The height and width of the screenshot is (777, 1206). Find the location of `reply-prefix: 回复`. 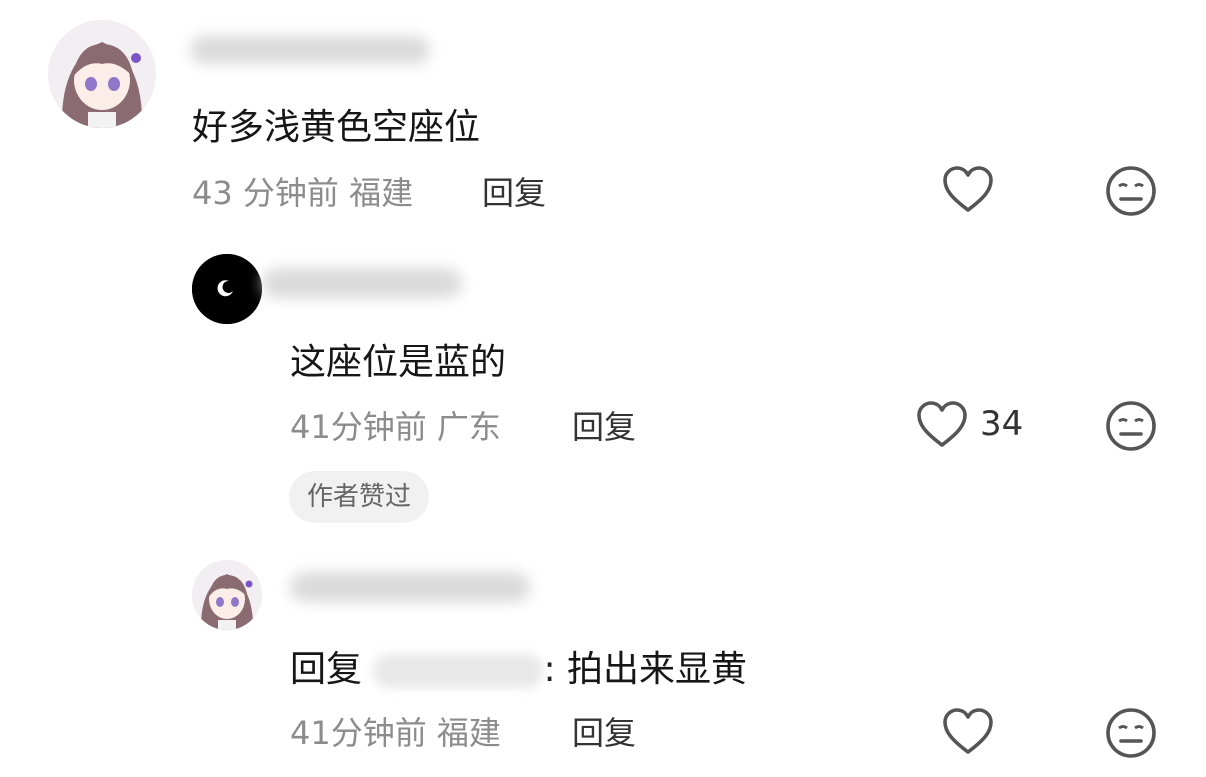

reply-prefix: 回复 is located at coordinates (326, 669).